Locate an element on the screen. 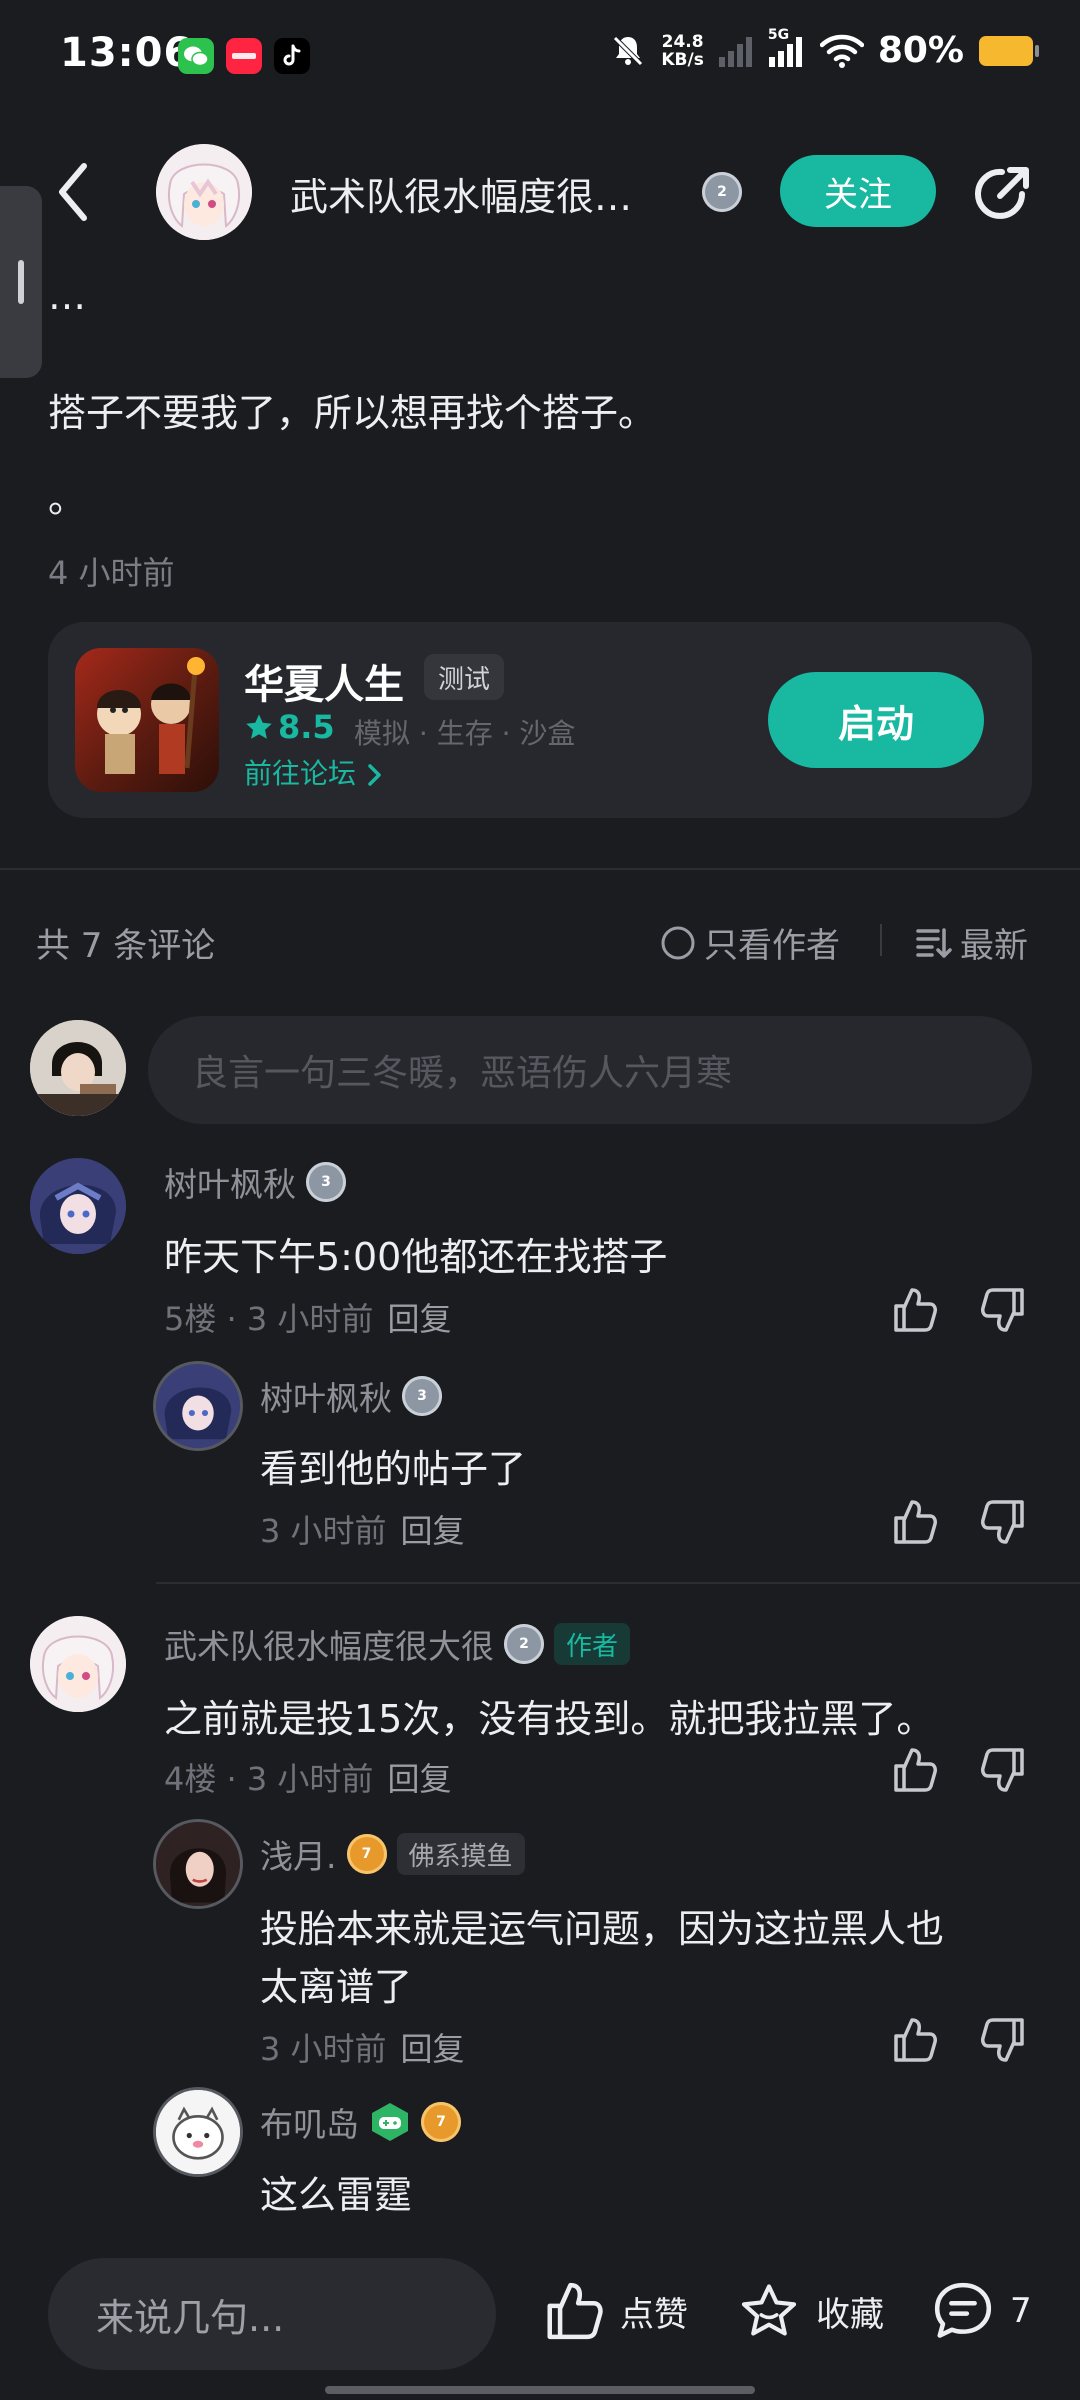 Image resolution: width=1080 pixels, height=2400 pixels. comments-button: 7 is located at coordinates (981, 2311).